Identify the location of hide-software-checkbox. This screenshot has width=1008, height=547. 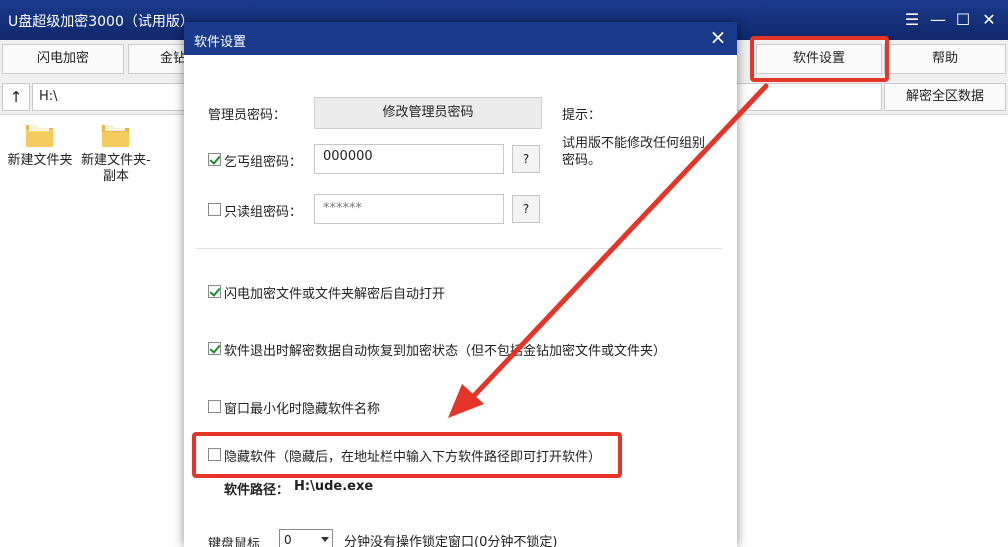
(214, 454).